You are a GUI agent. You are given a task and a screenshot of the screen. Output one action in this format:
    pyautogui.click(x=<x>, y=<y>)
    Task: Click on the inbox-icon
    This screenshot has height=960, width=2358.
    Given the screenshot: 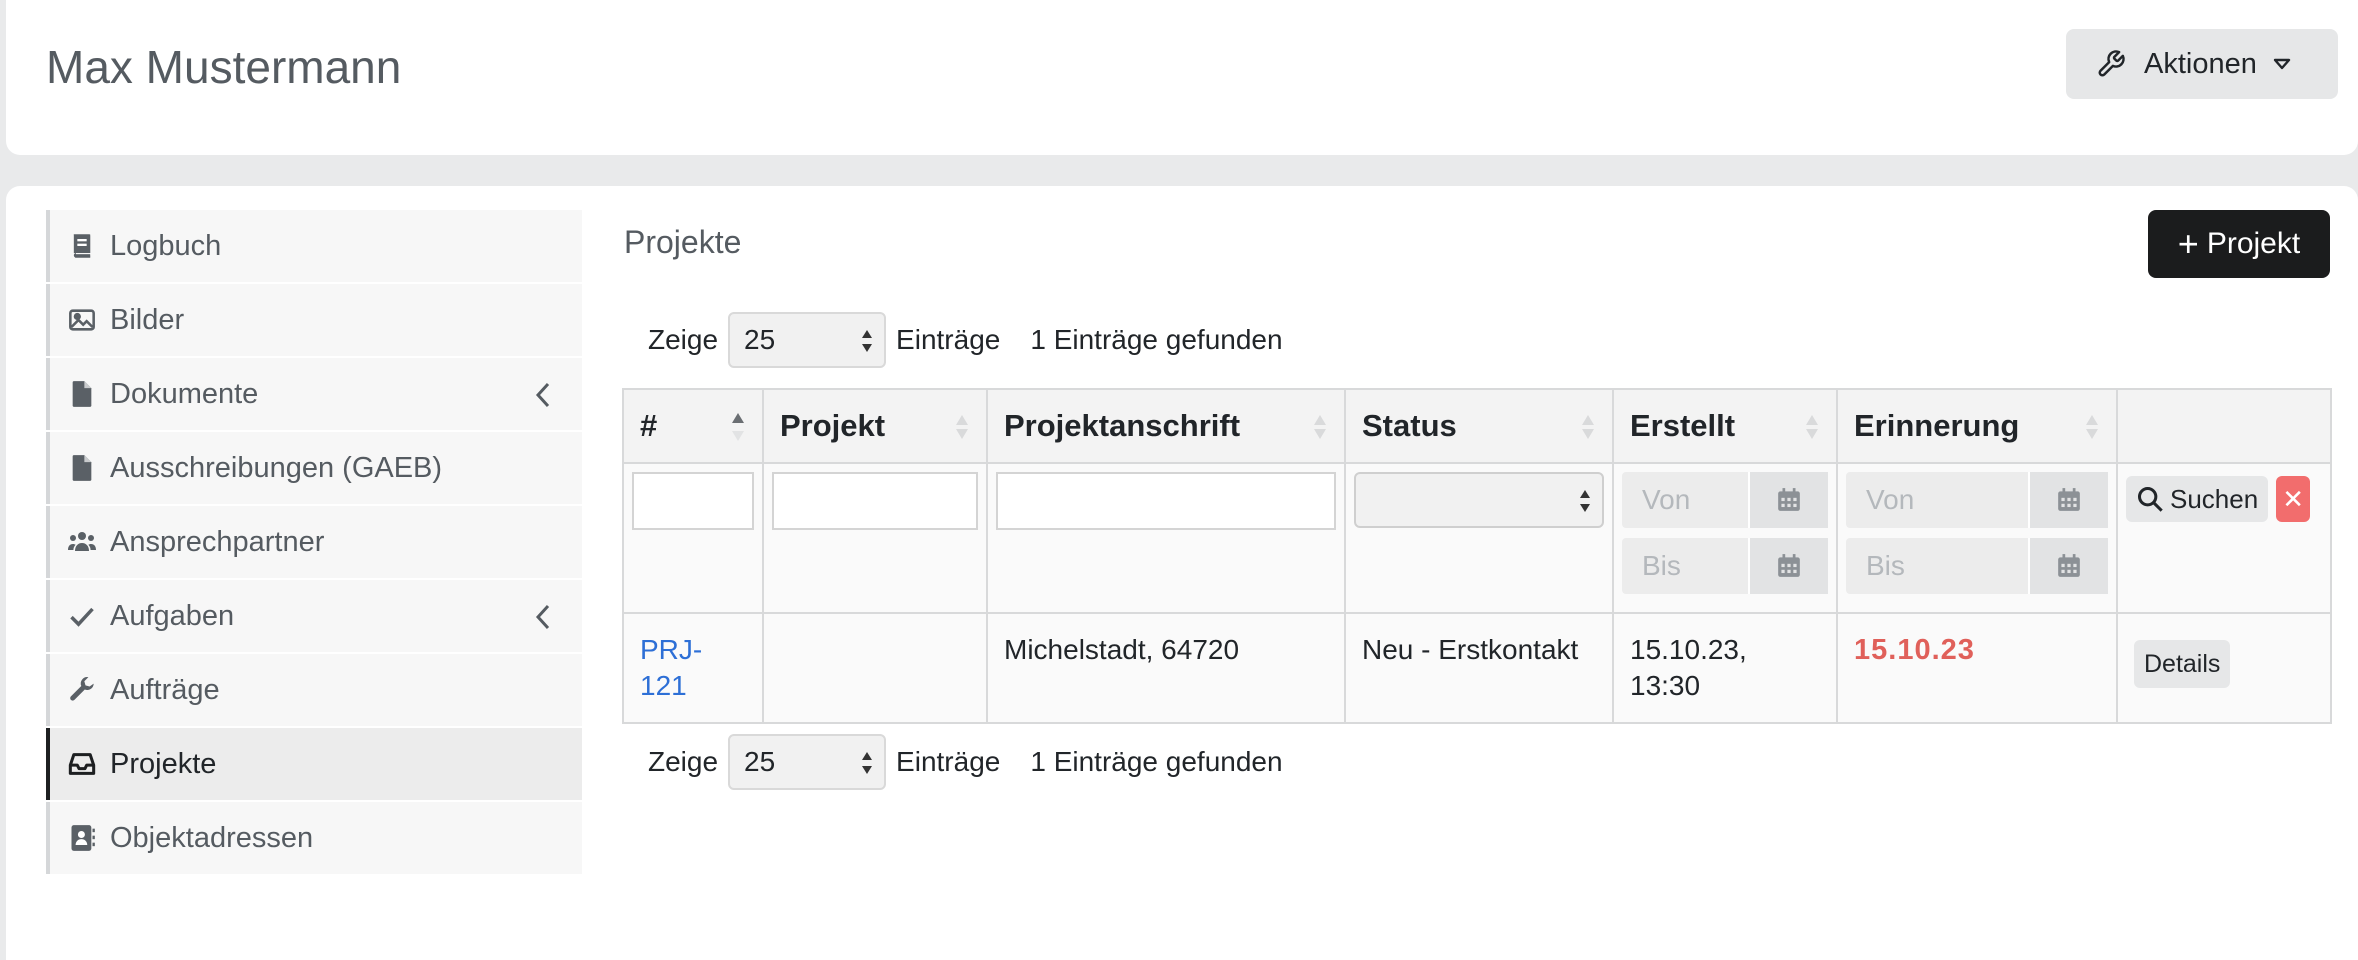 What is the action you would take?
    pyautogui.click(x=82, y=764)
    